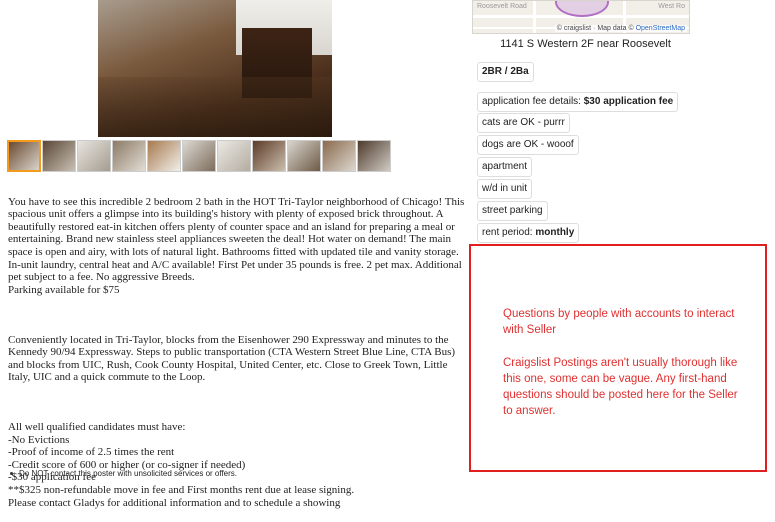 The width and height of the screenshot is (775, 522). What do you see at coordinates (512, 211) in the screenshot?
I see `attr-parking: street parking` at bounding box center [512, 211].